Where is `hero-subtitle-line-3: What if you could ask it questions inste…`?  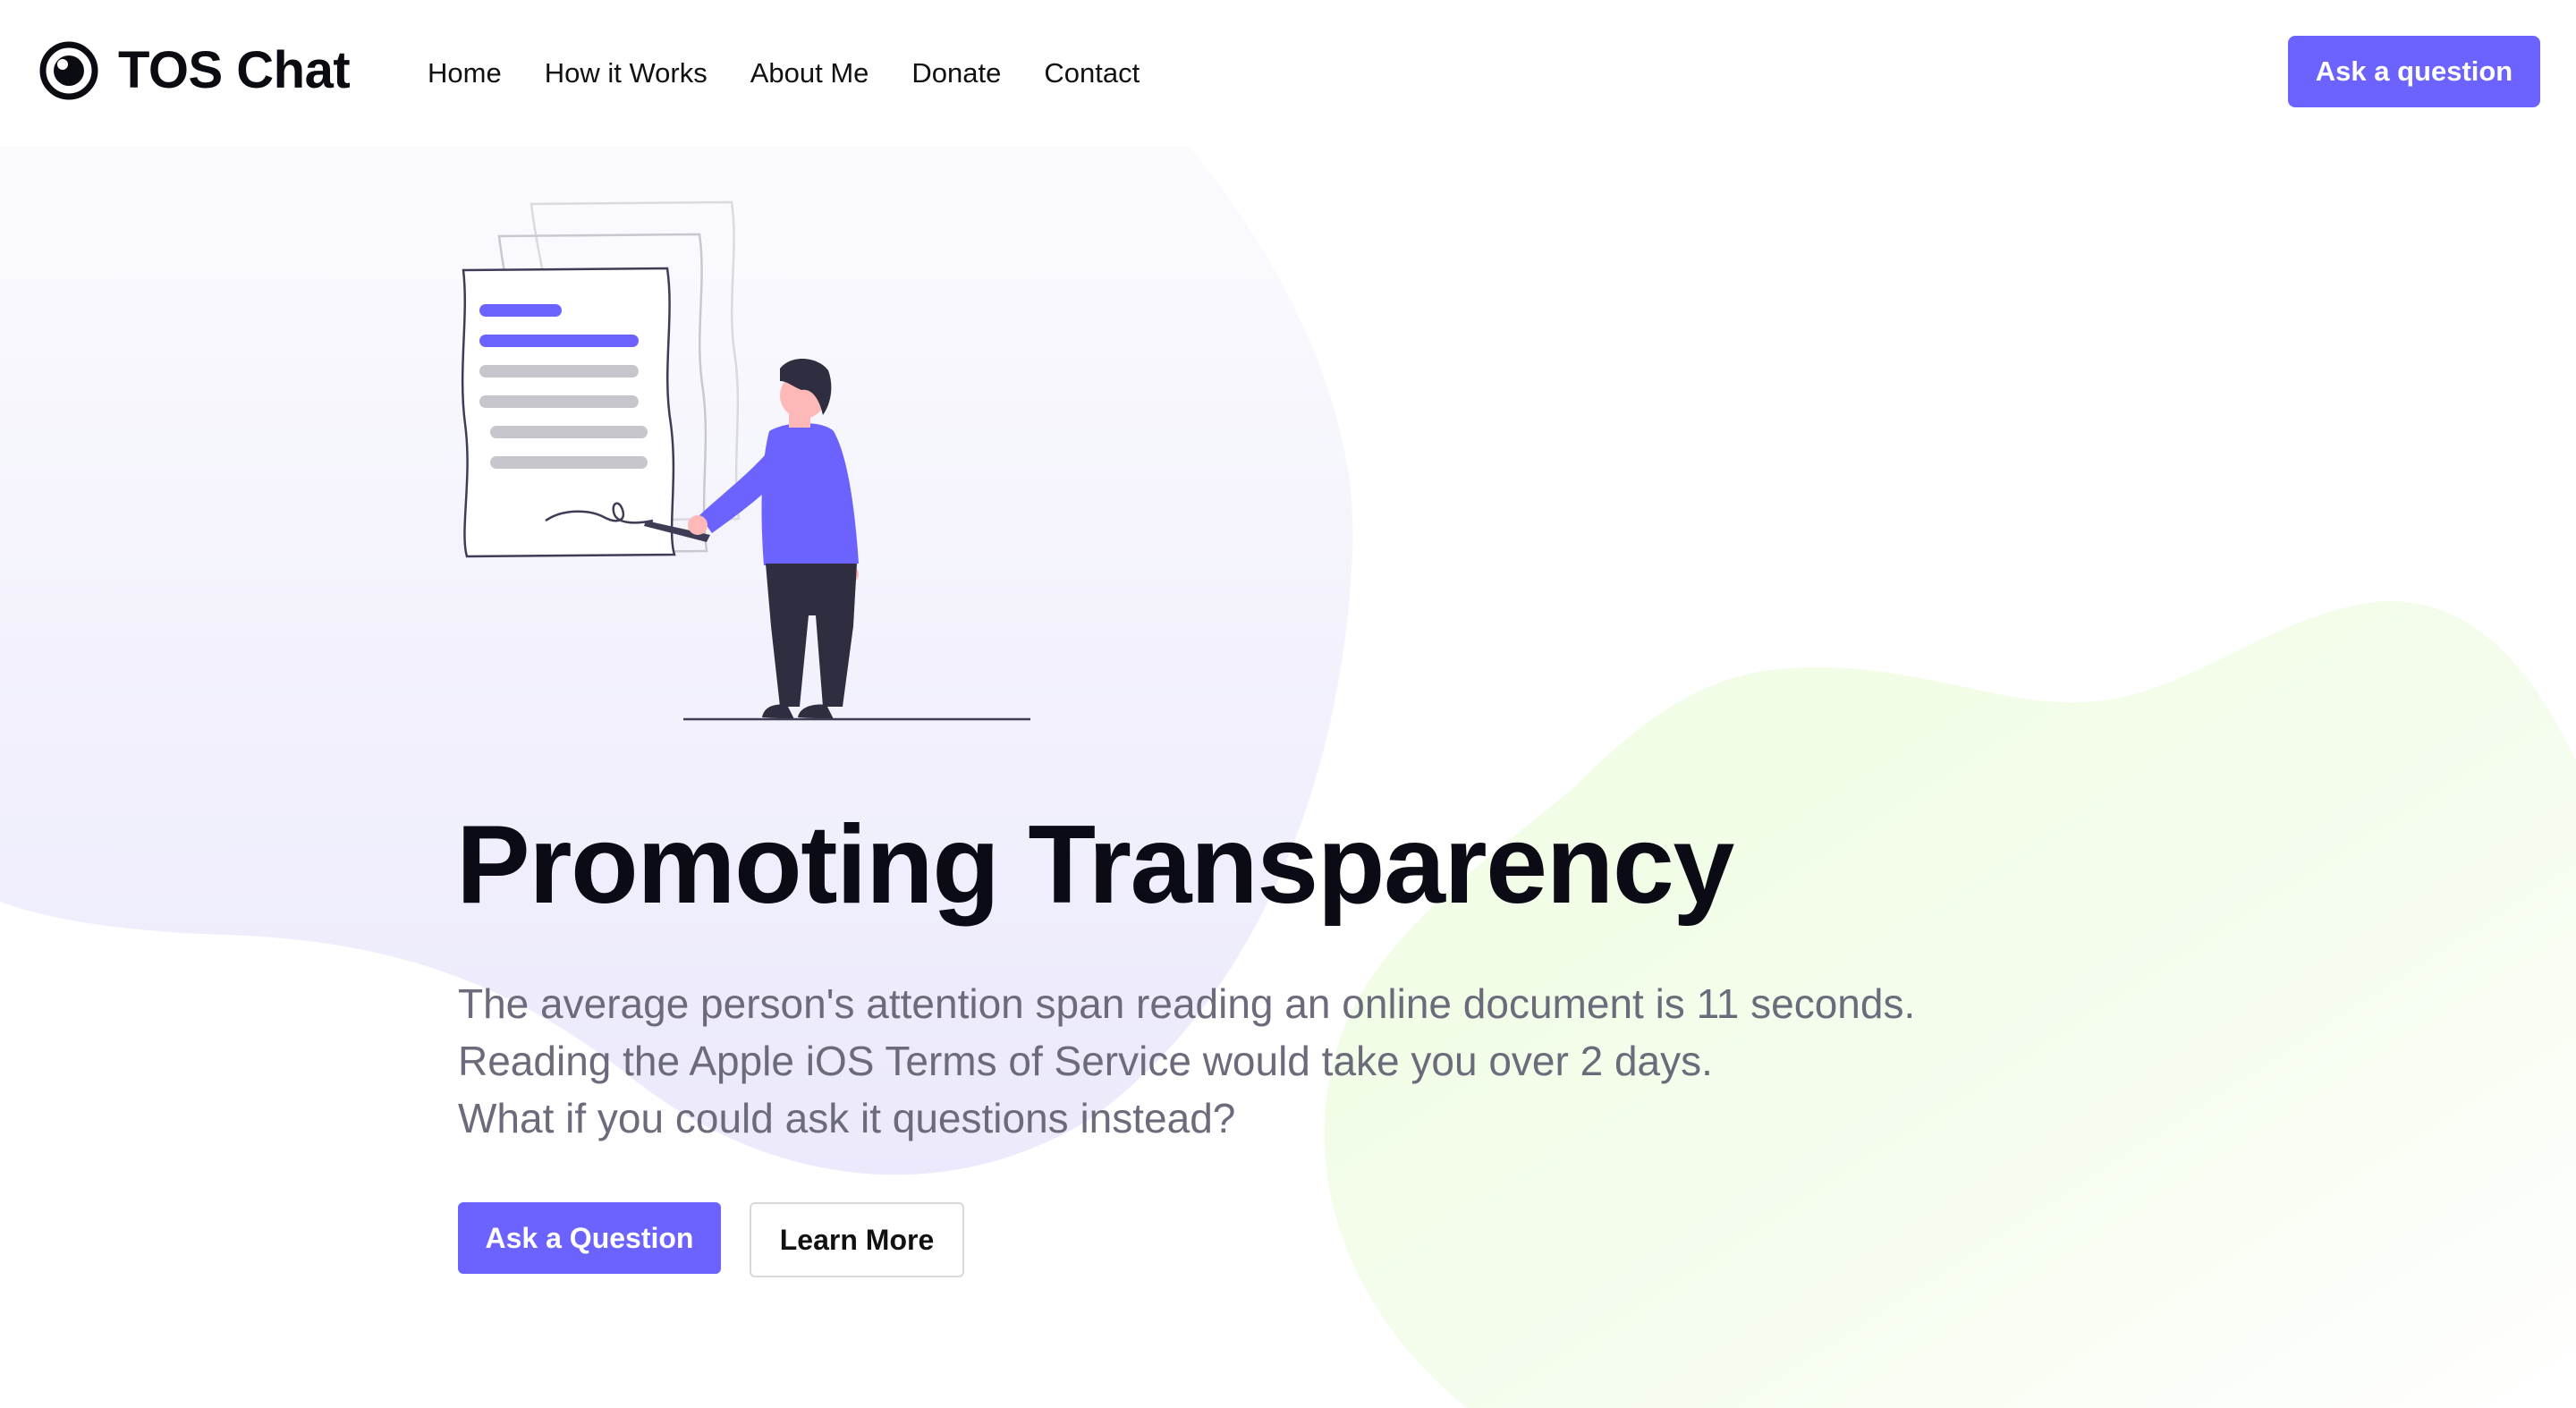 hero-subtitle-line-3: What if you could ask it questions inste… is located at coordinates (847, 1118).